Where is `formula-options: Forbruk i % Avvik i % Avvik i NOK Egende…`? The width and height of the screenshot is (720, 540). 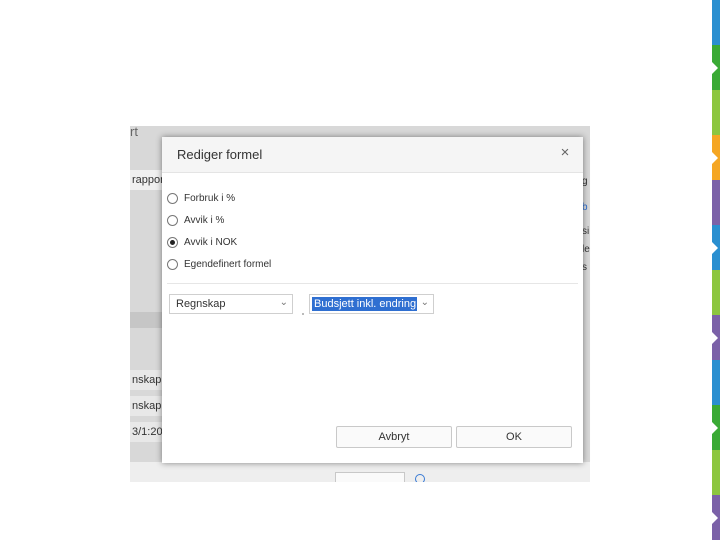
formula-options: Forbruk i % Avvik i % Avvik i NOK Egende… is located at coordinates (219, 231).